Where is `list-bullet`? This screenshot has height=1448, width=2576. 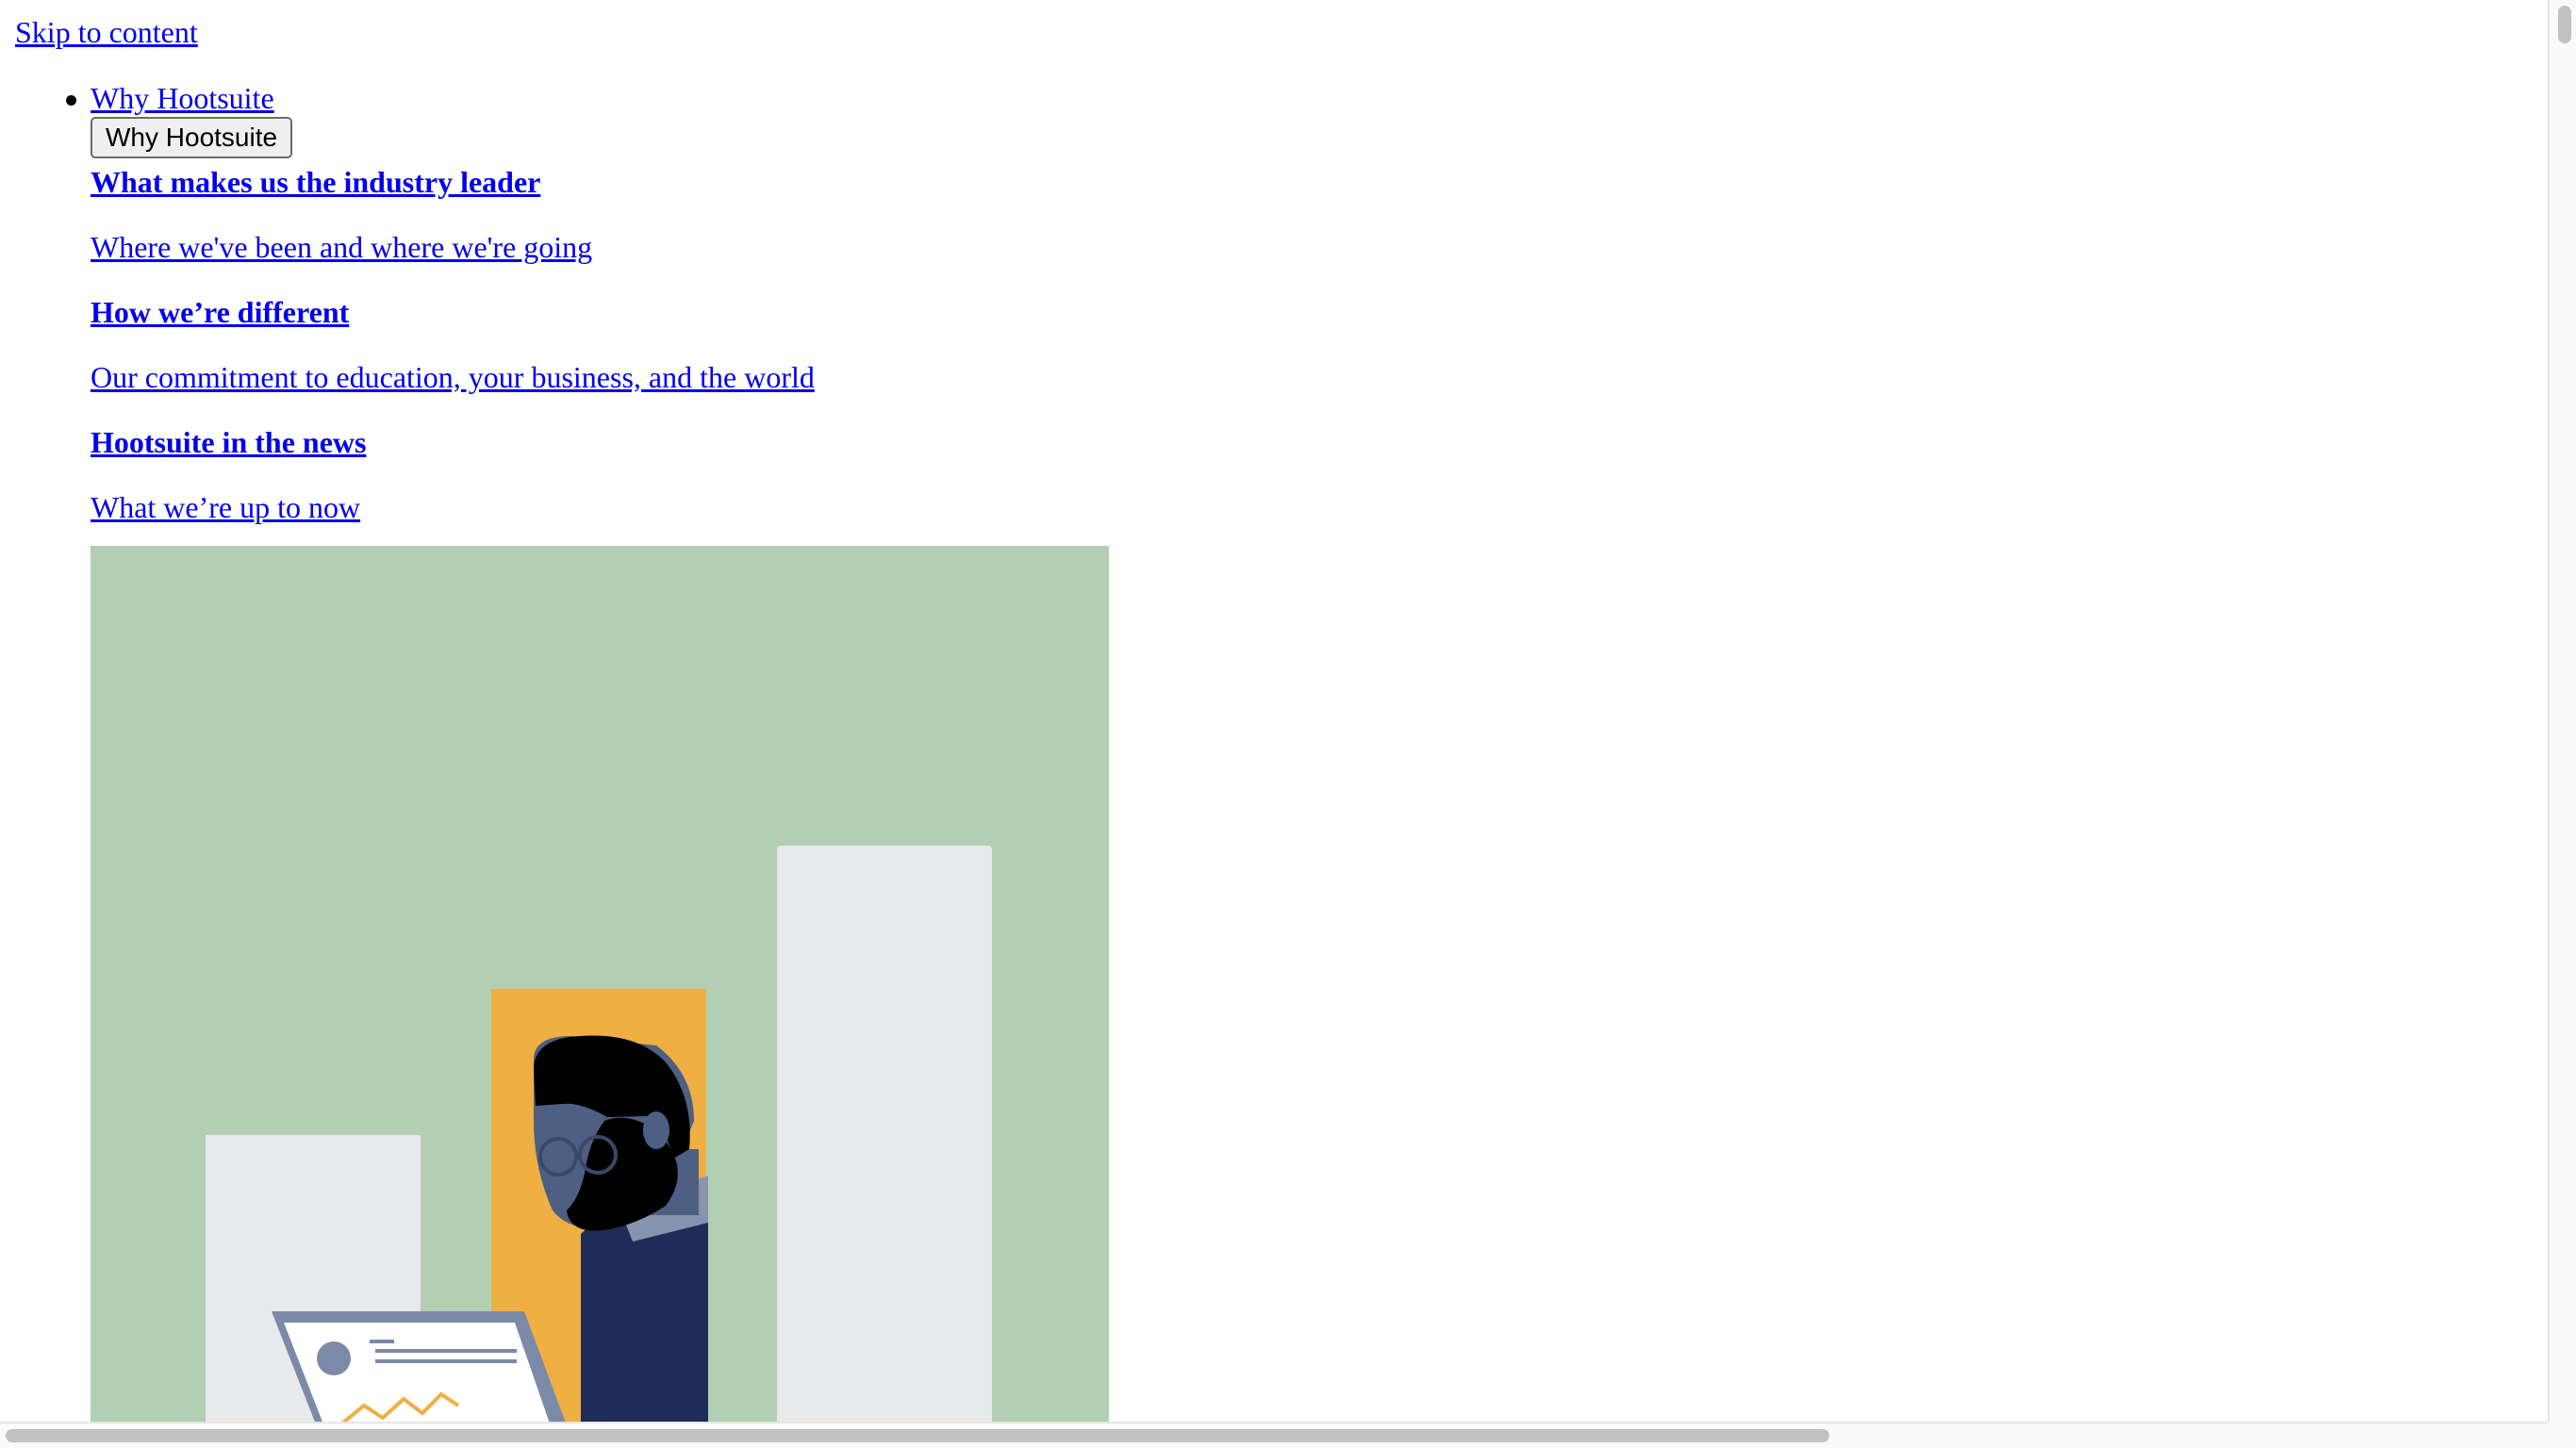 list-bullet is located at coordinates (71, 100).